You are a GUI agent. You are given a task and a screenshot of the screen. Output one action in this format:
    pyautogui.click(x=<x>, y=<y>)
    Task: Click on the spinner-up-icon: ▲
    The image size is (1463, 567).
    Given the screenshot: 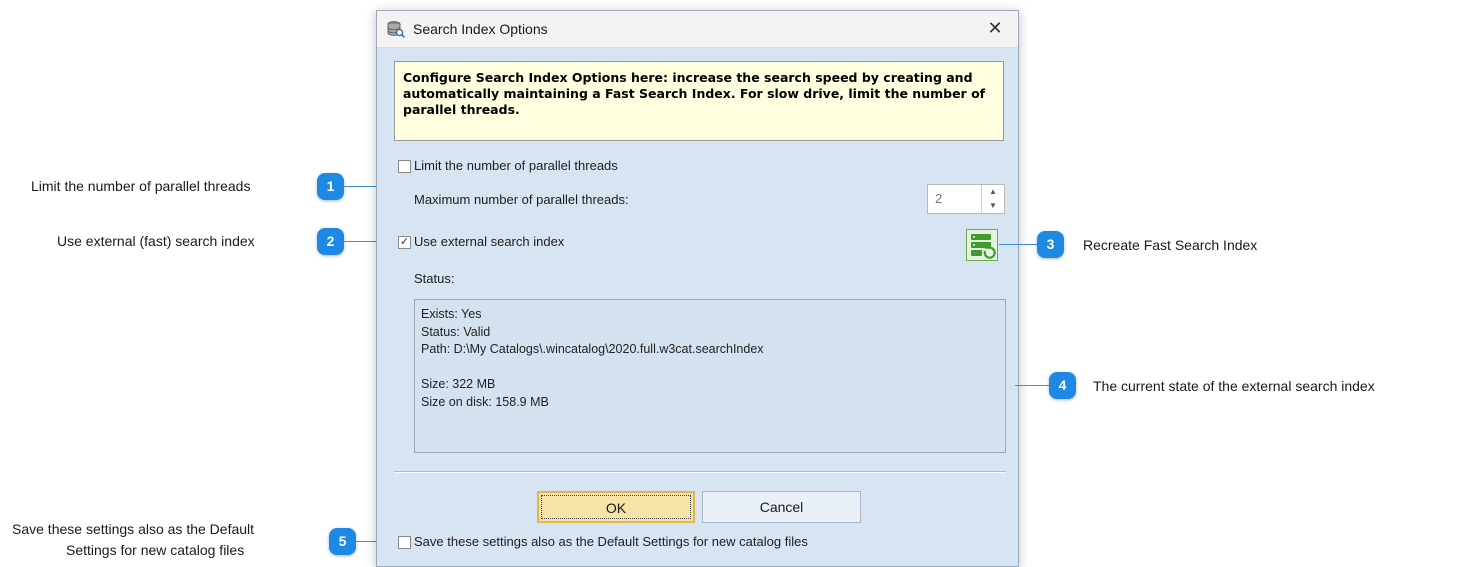 What is the action you would take?
    pyautogui.click(x=993, y=192)
    